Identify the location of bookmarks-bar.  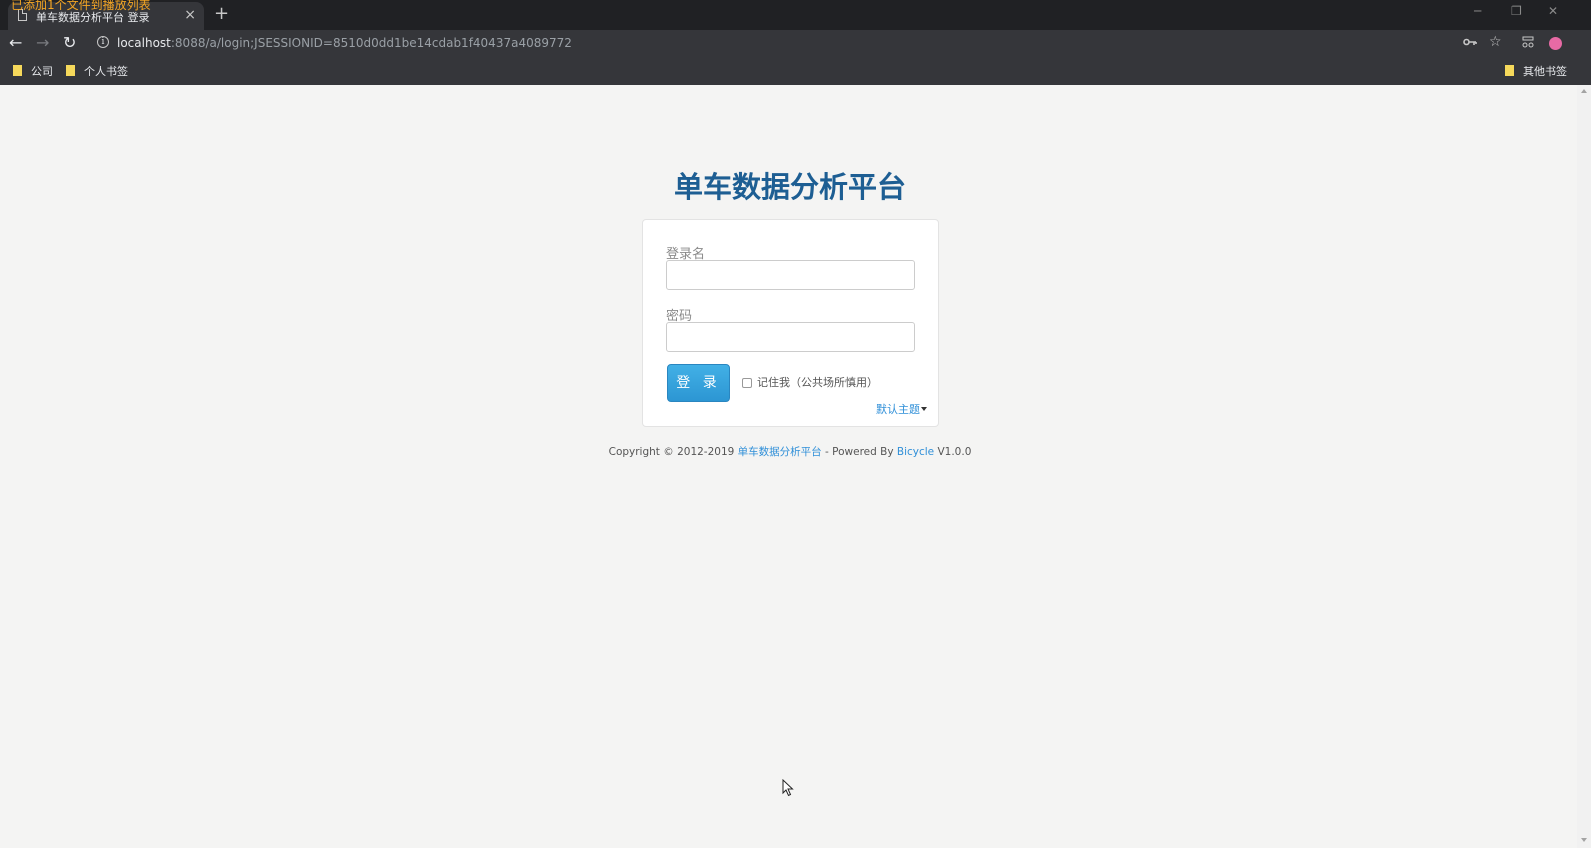
(795, 71).